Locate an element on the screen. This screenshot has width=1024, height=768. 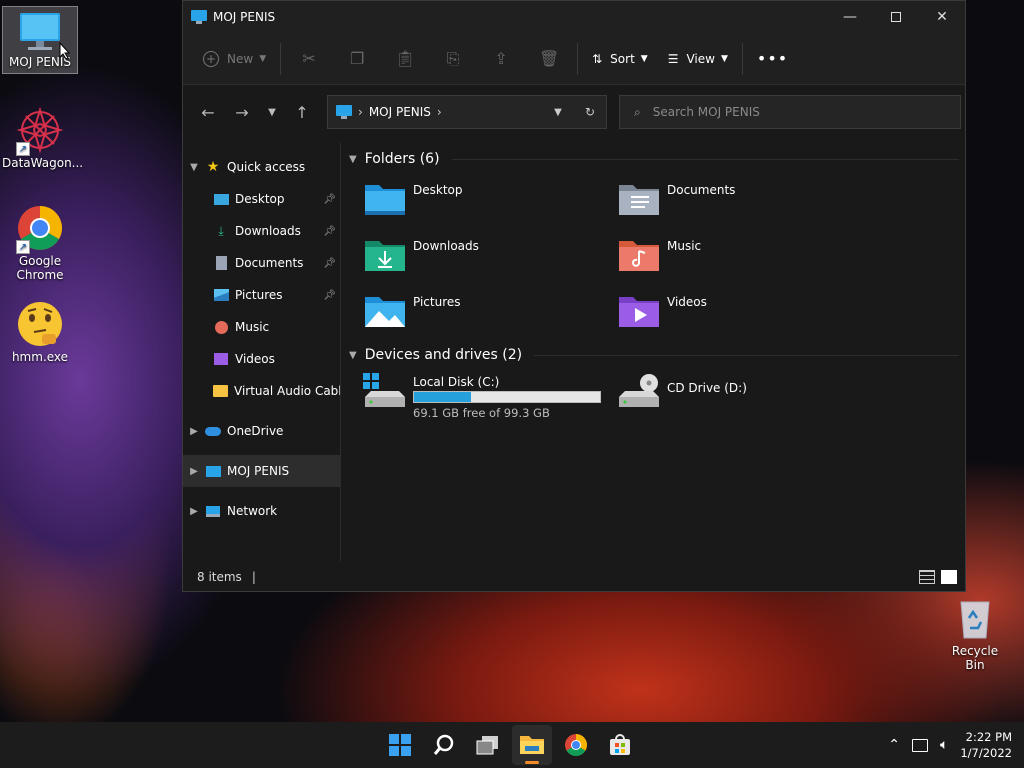
close-button: ✕ is located at coordinates (942, 17).